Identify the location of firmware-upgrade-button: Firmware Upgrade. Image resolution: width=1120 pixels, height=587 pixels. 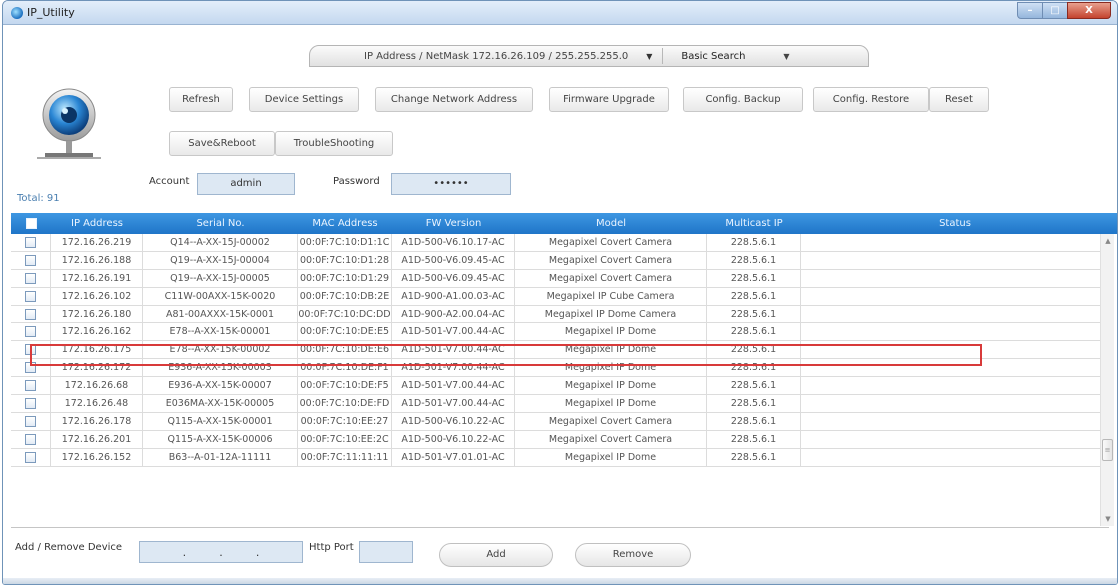
(609, 99).